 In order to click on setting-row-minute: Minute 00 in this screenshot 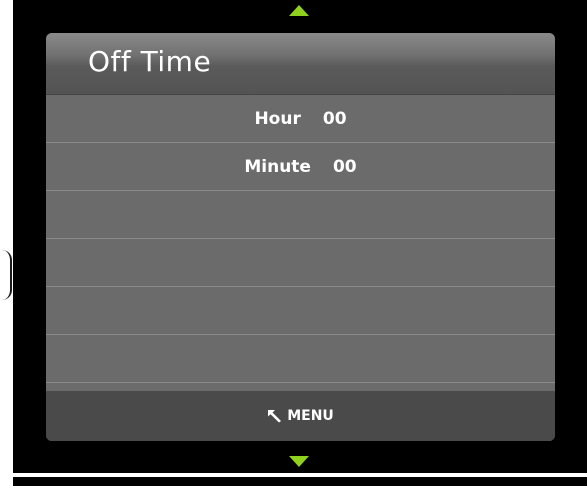, I will do `click(300, 167)`.